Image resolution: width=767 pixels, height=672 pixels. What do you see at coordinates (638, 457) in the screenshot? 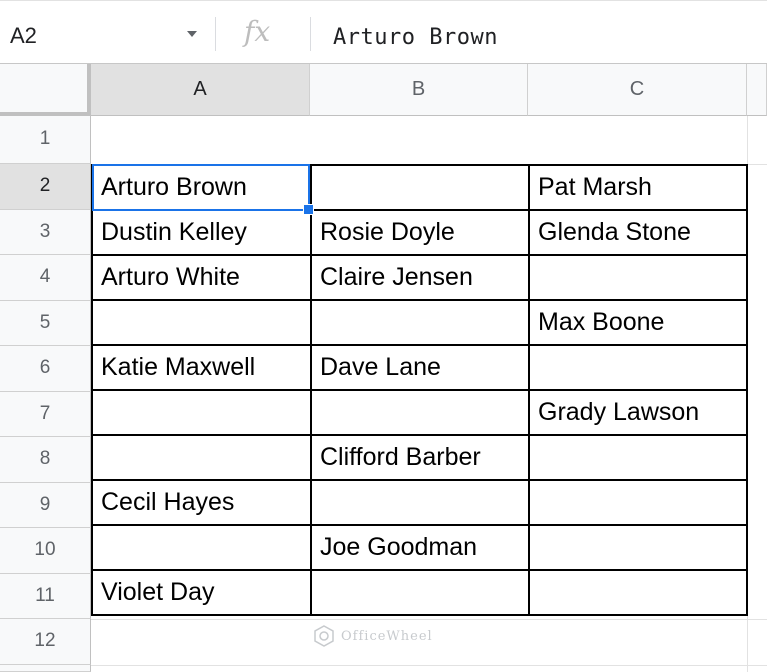
I see `cell-c8` at bounding box center [638, 457].